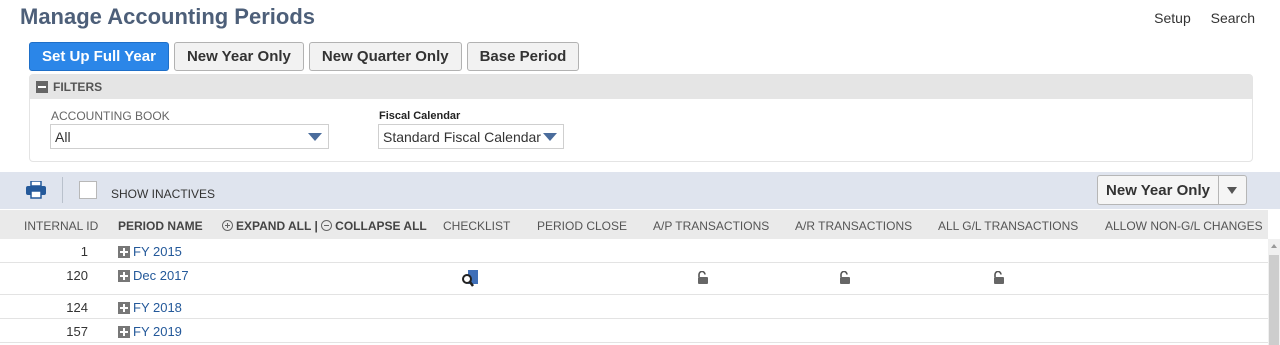  I want to click on fiscal-calendar-value: Standard Fiscal Calendar, so click(462, 136).